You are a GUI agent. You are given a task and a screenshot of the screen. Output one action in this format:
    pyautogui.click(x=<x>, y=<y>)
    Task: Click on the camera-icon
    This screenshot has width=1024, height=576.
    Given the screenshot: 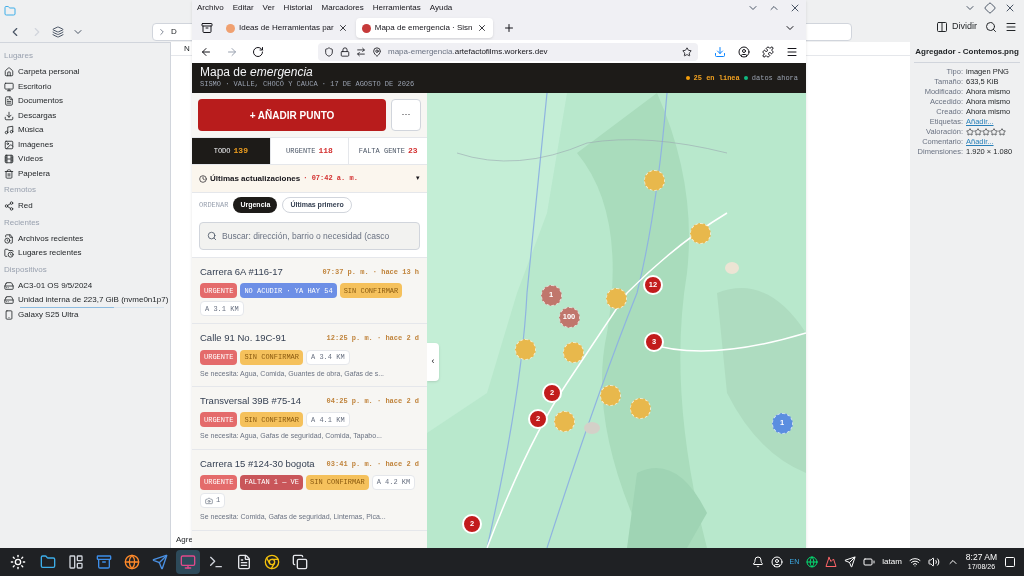 What is the action you would take?
    pyautogui.click(x=209, y=500)
    